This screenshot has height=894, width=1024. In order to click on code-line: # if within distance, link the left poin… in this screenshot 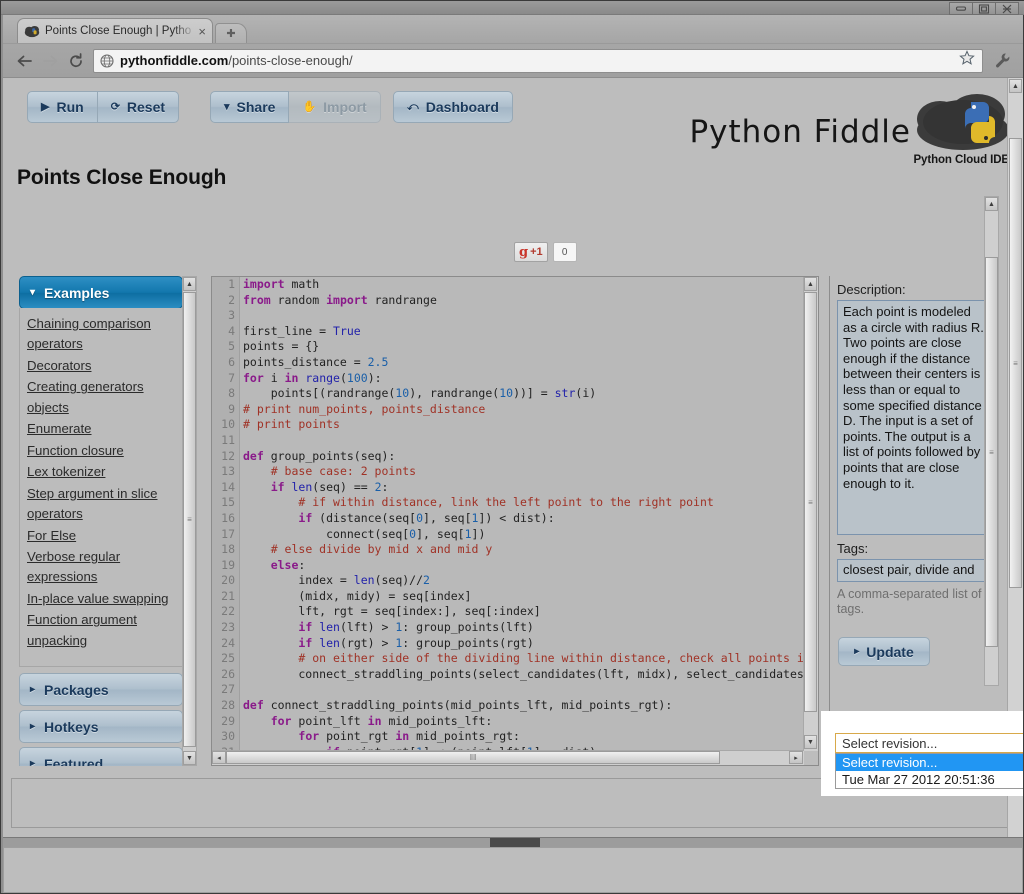, I will do `click(523, 503)`.